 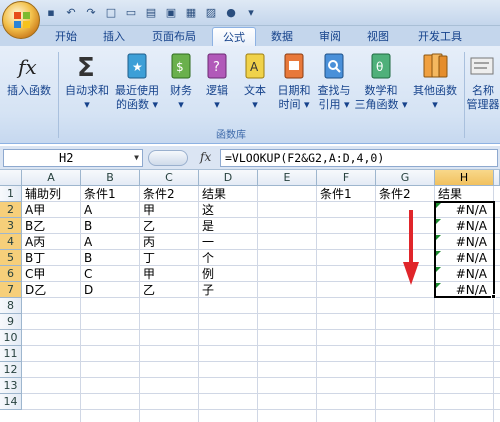 I want to click on cell-c4: 丙, so click(x=169, y=242).